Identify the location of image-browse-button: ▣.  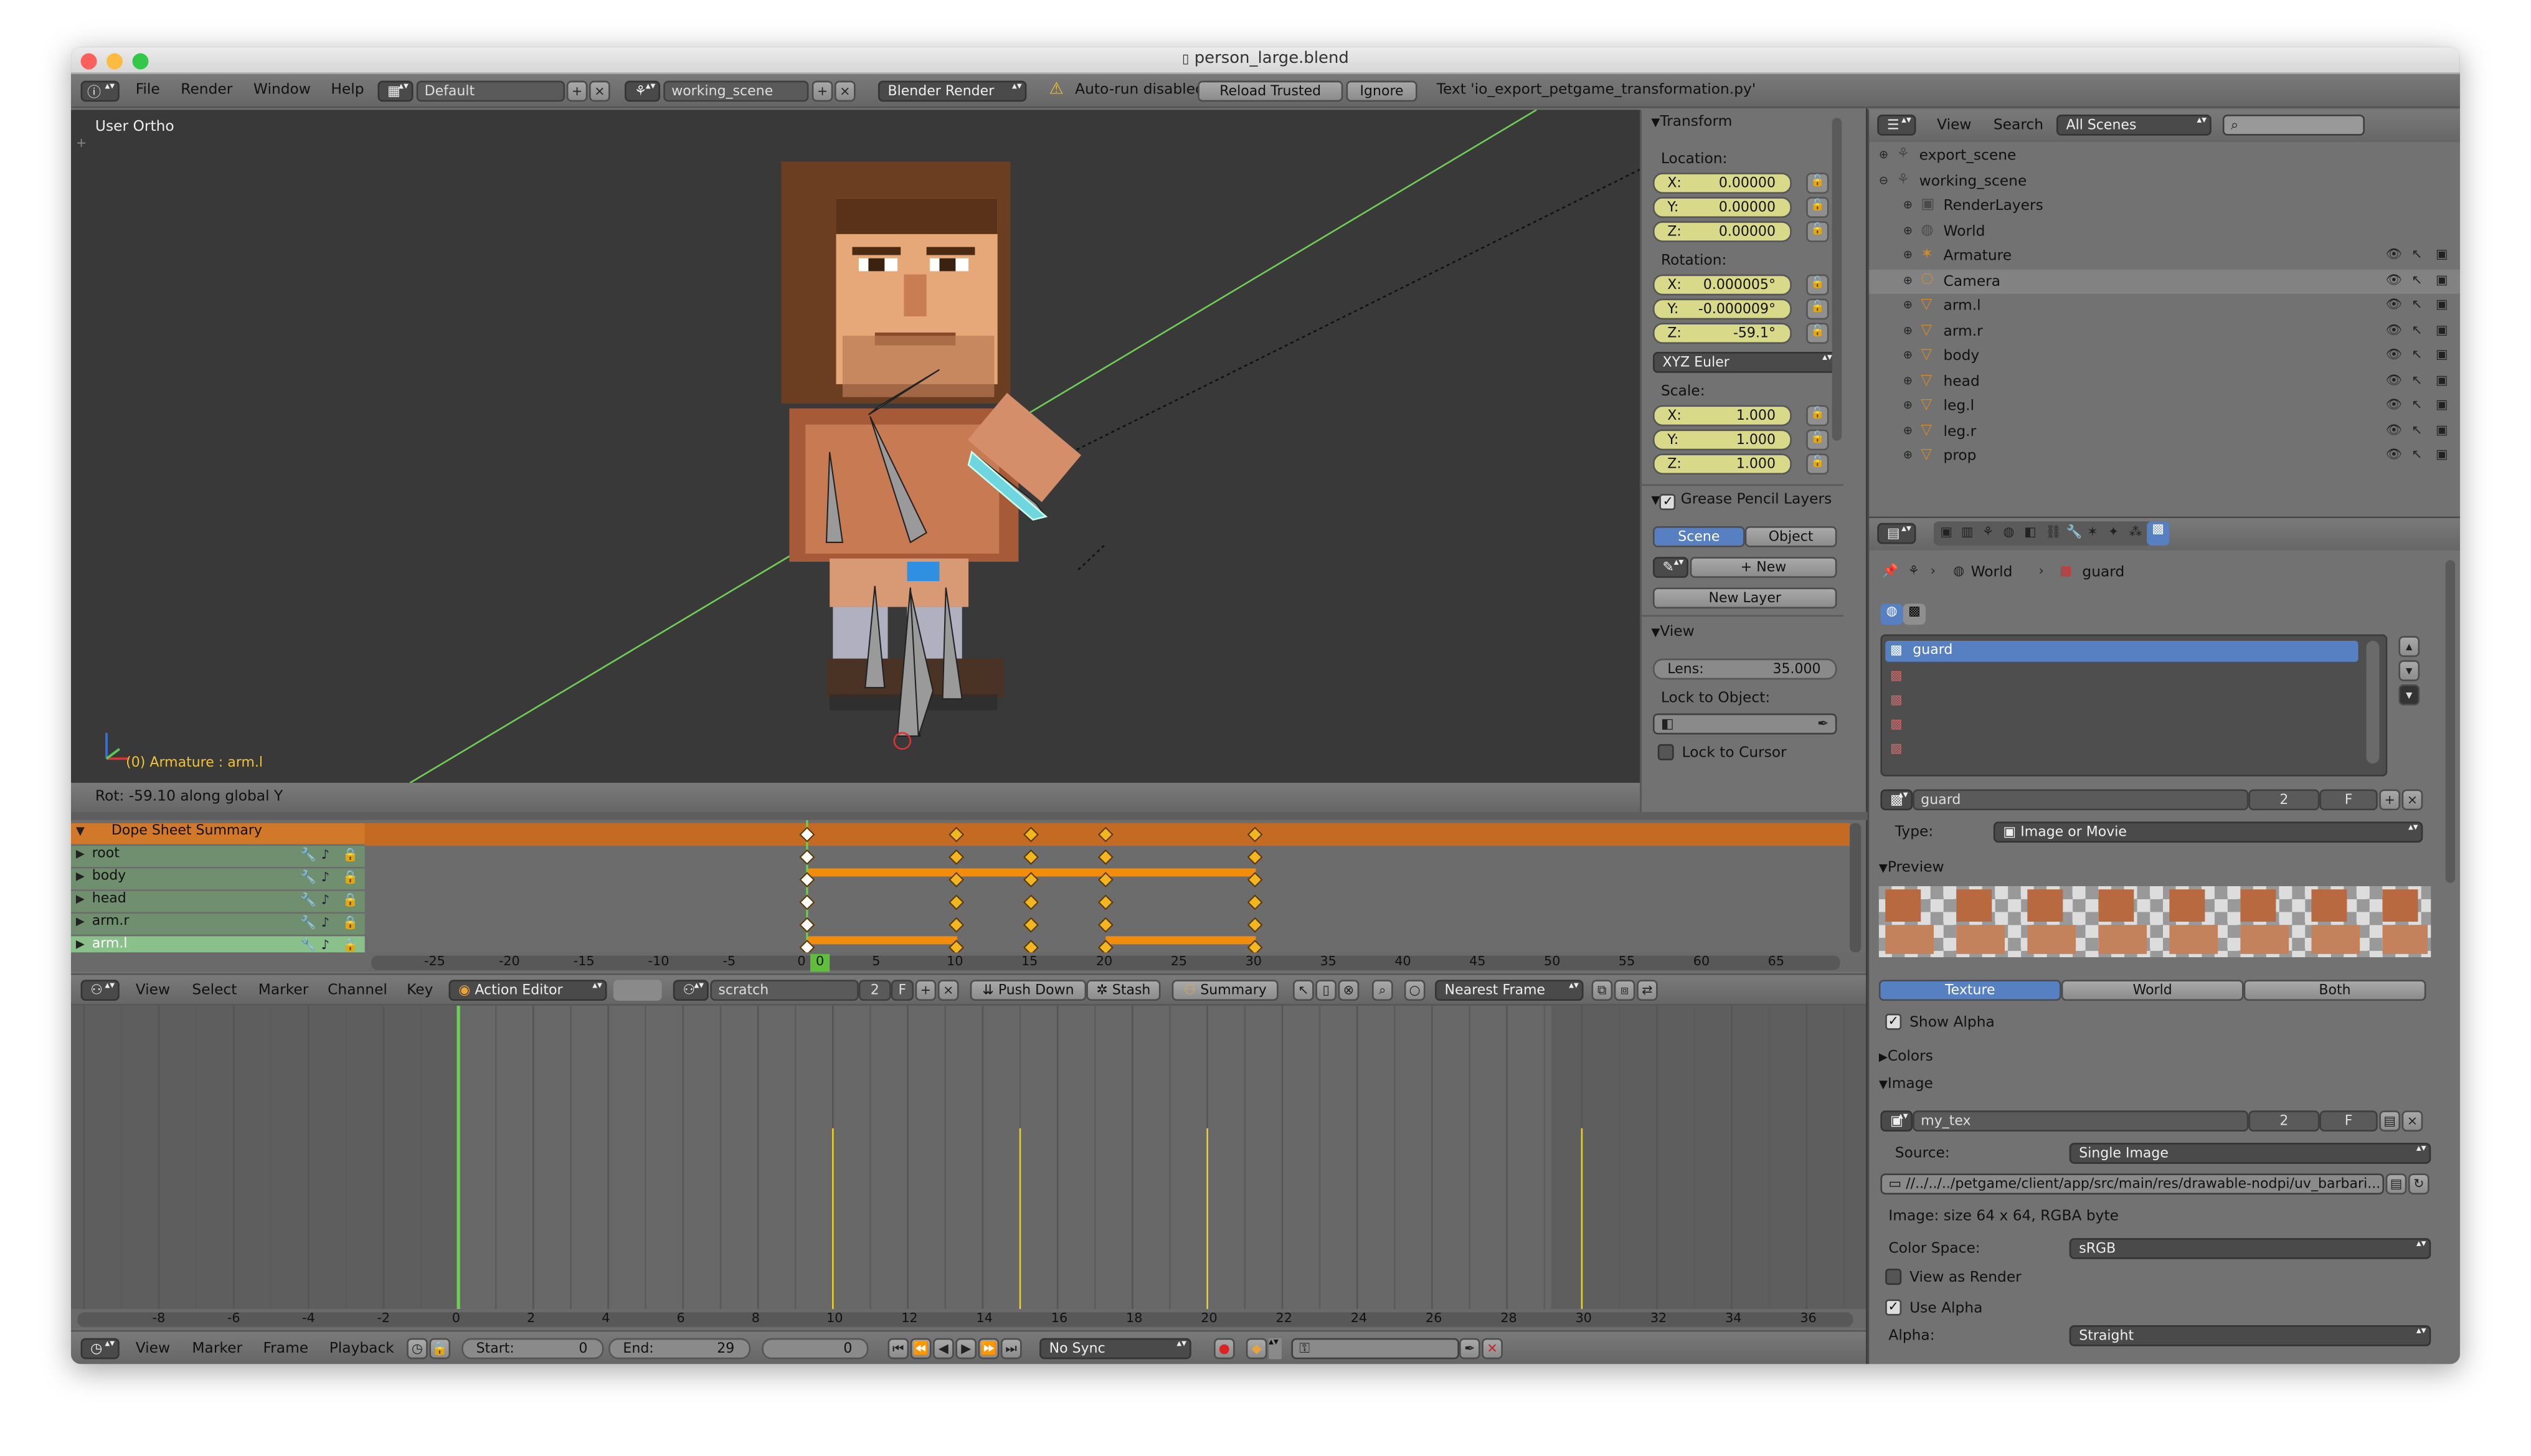
(1896, 1121).